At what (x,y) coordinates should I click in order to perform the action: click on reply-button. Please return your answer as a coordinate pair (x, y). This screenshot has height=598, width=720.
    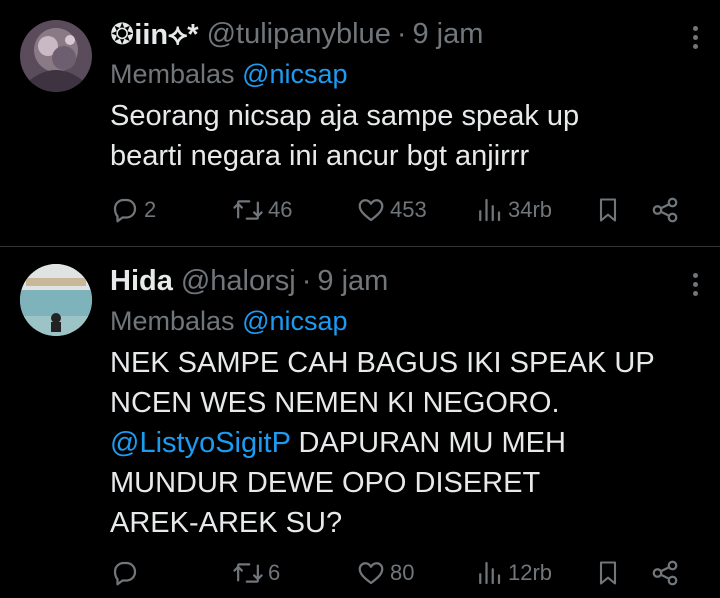
    Looking at the image, I should click on (127, 573).